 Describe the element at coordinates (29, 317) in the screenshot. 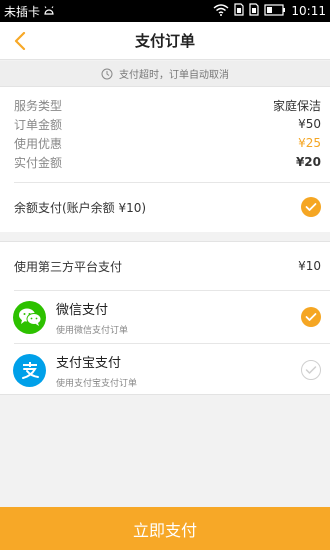

I see `wechat-pay-icon` at that location.